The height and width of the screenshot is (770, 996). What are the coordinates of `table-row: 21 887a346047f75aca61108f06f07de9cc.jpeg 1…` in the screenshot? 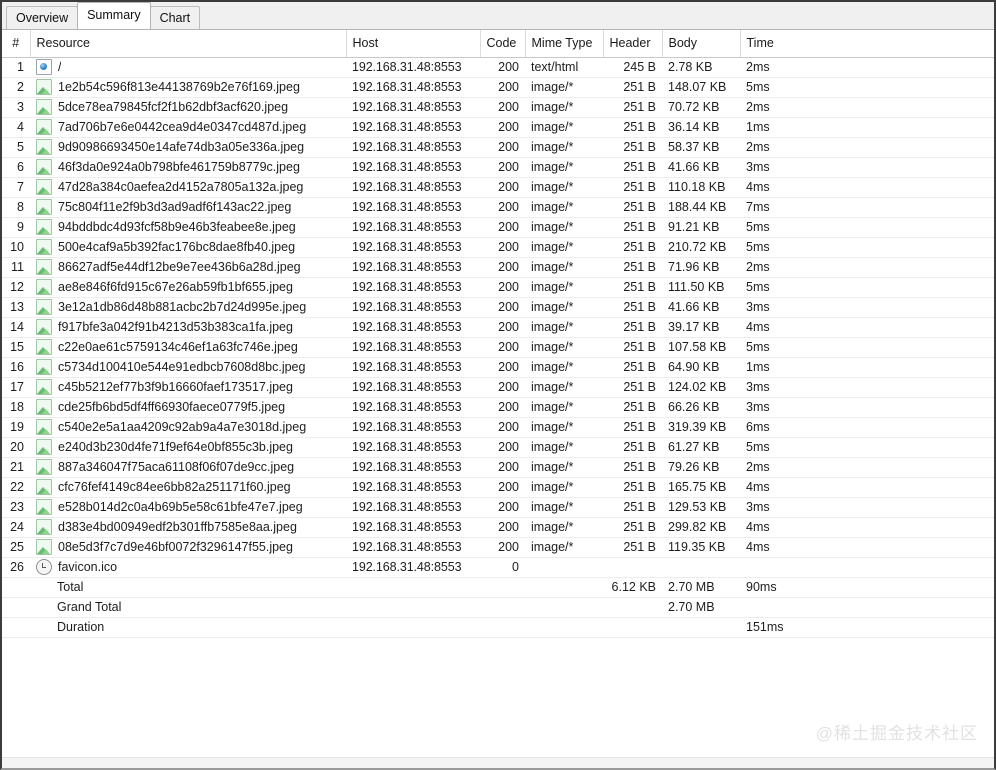 It's located at (498, 467).